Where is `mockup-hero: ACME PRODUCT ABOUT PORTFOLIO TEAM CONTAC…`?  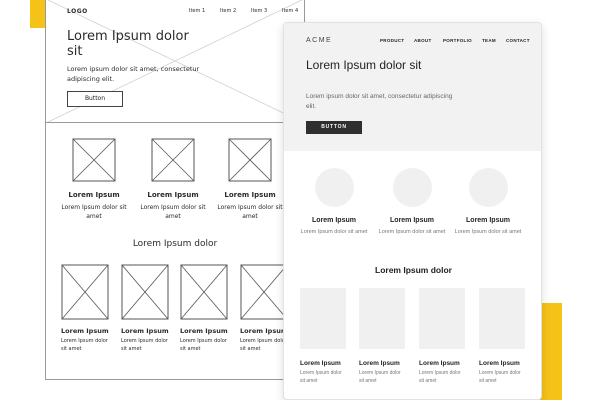
mockup-hero: ACME PRODUCT ABOUT PORTFOLIO TEAM CONTAC… is located at coordinates (412, 87).